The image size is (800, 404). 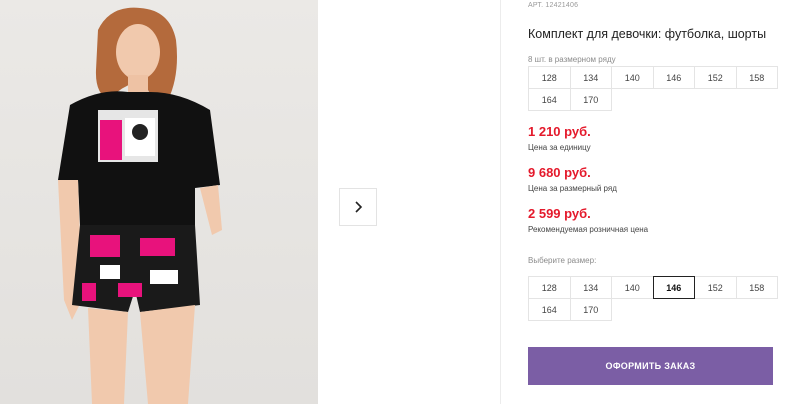 What do you see at coordinates (673, 77) in the screenshot?
I see `size-row-item: 146` at bounding box center [673, 77].